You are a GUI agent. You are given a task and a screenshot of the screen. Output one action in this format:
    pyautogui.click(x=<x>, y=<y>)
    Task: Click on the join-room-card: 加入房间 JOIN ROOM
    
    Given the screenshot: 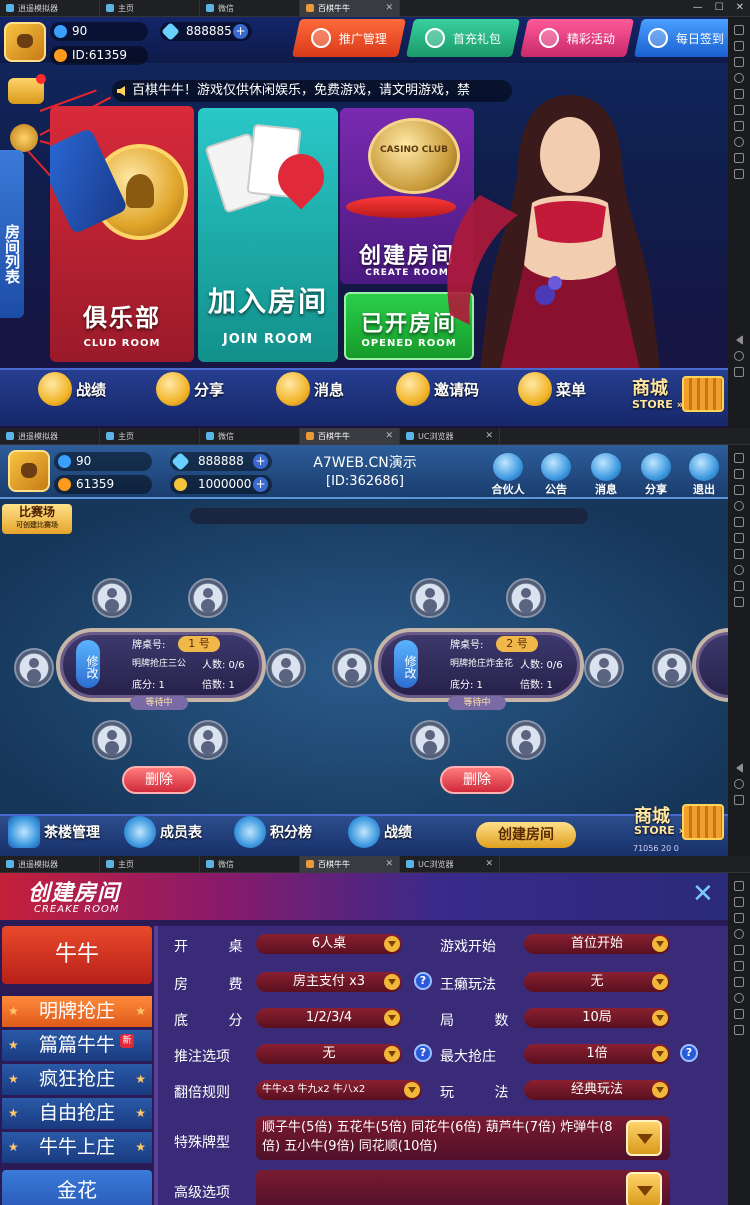 What is the action you would take?
    pyautogui.click(x=268, y=235)
    